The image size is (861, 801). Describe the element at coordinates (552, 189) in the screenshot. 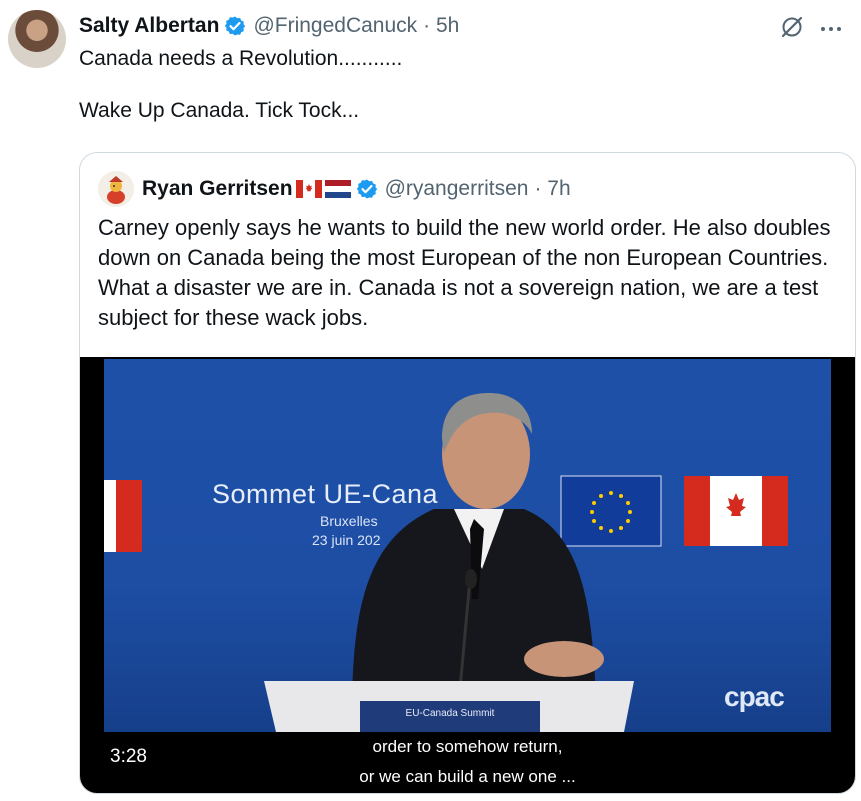

I see `quote-time: · 7h` at that location.